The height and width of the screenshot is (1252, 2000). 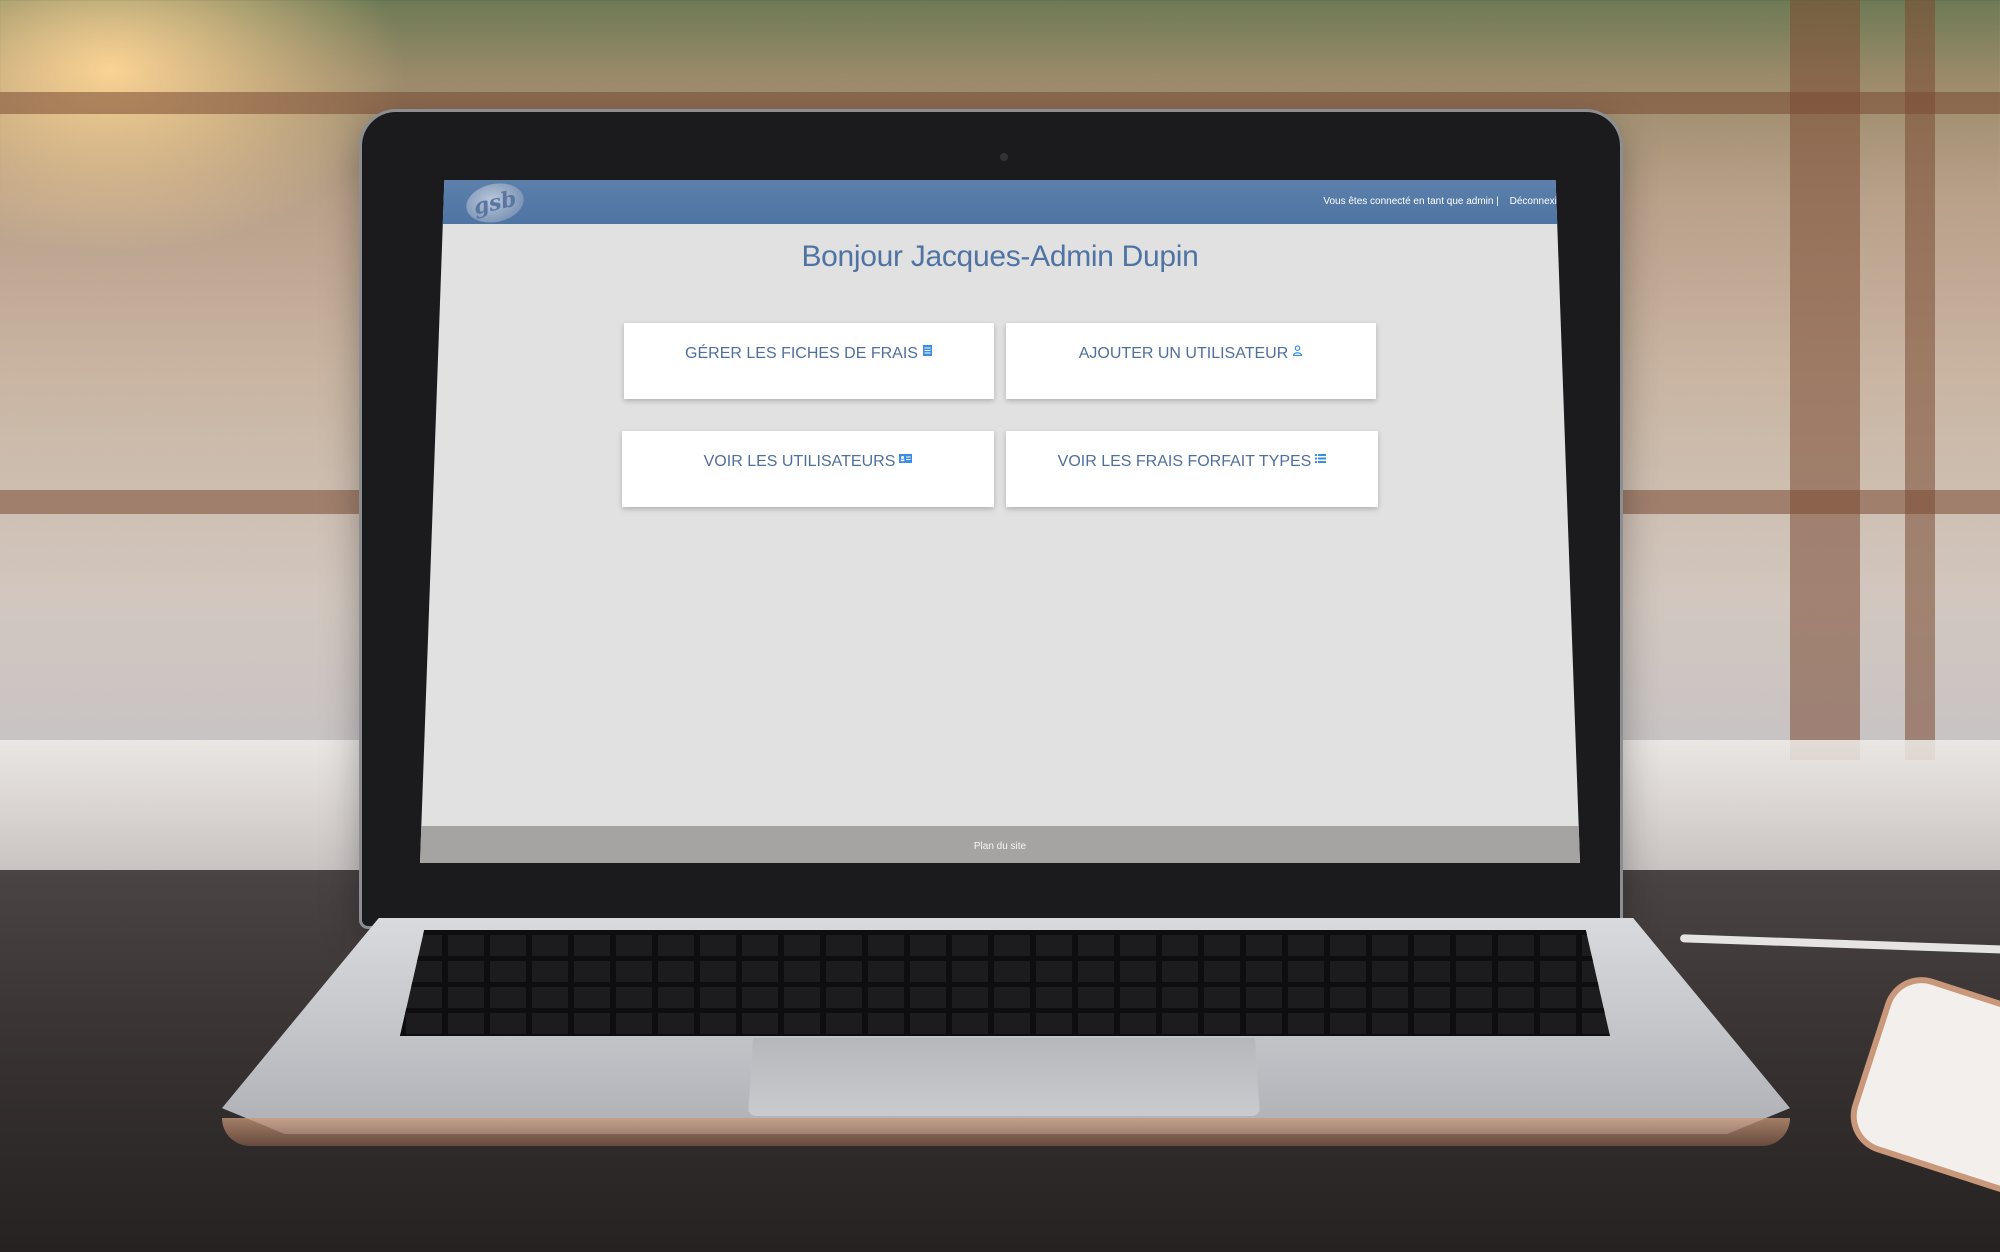 I want to click on card-label: GÉRER LES FICHES DE FRAIS, so click(x=801, y=353).